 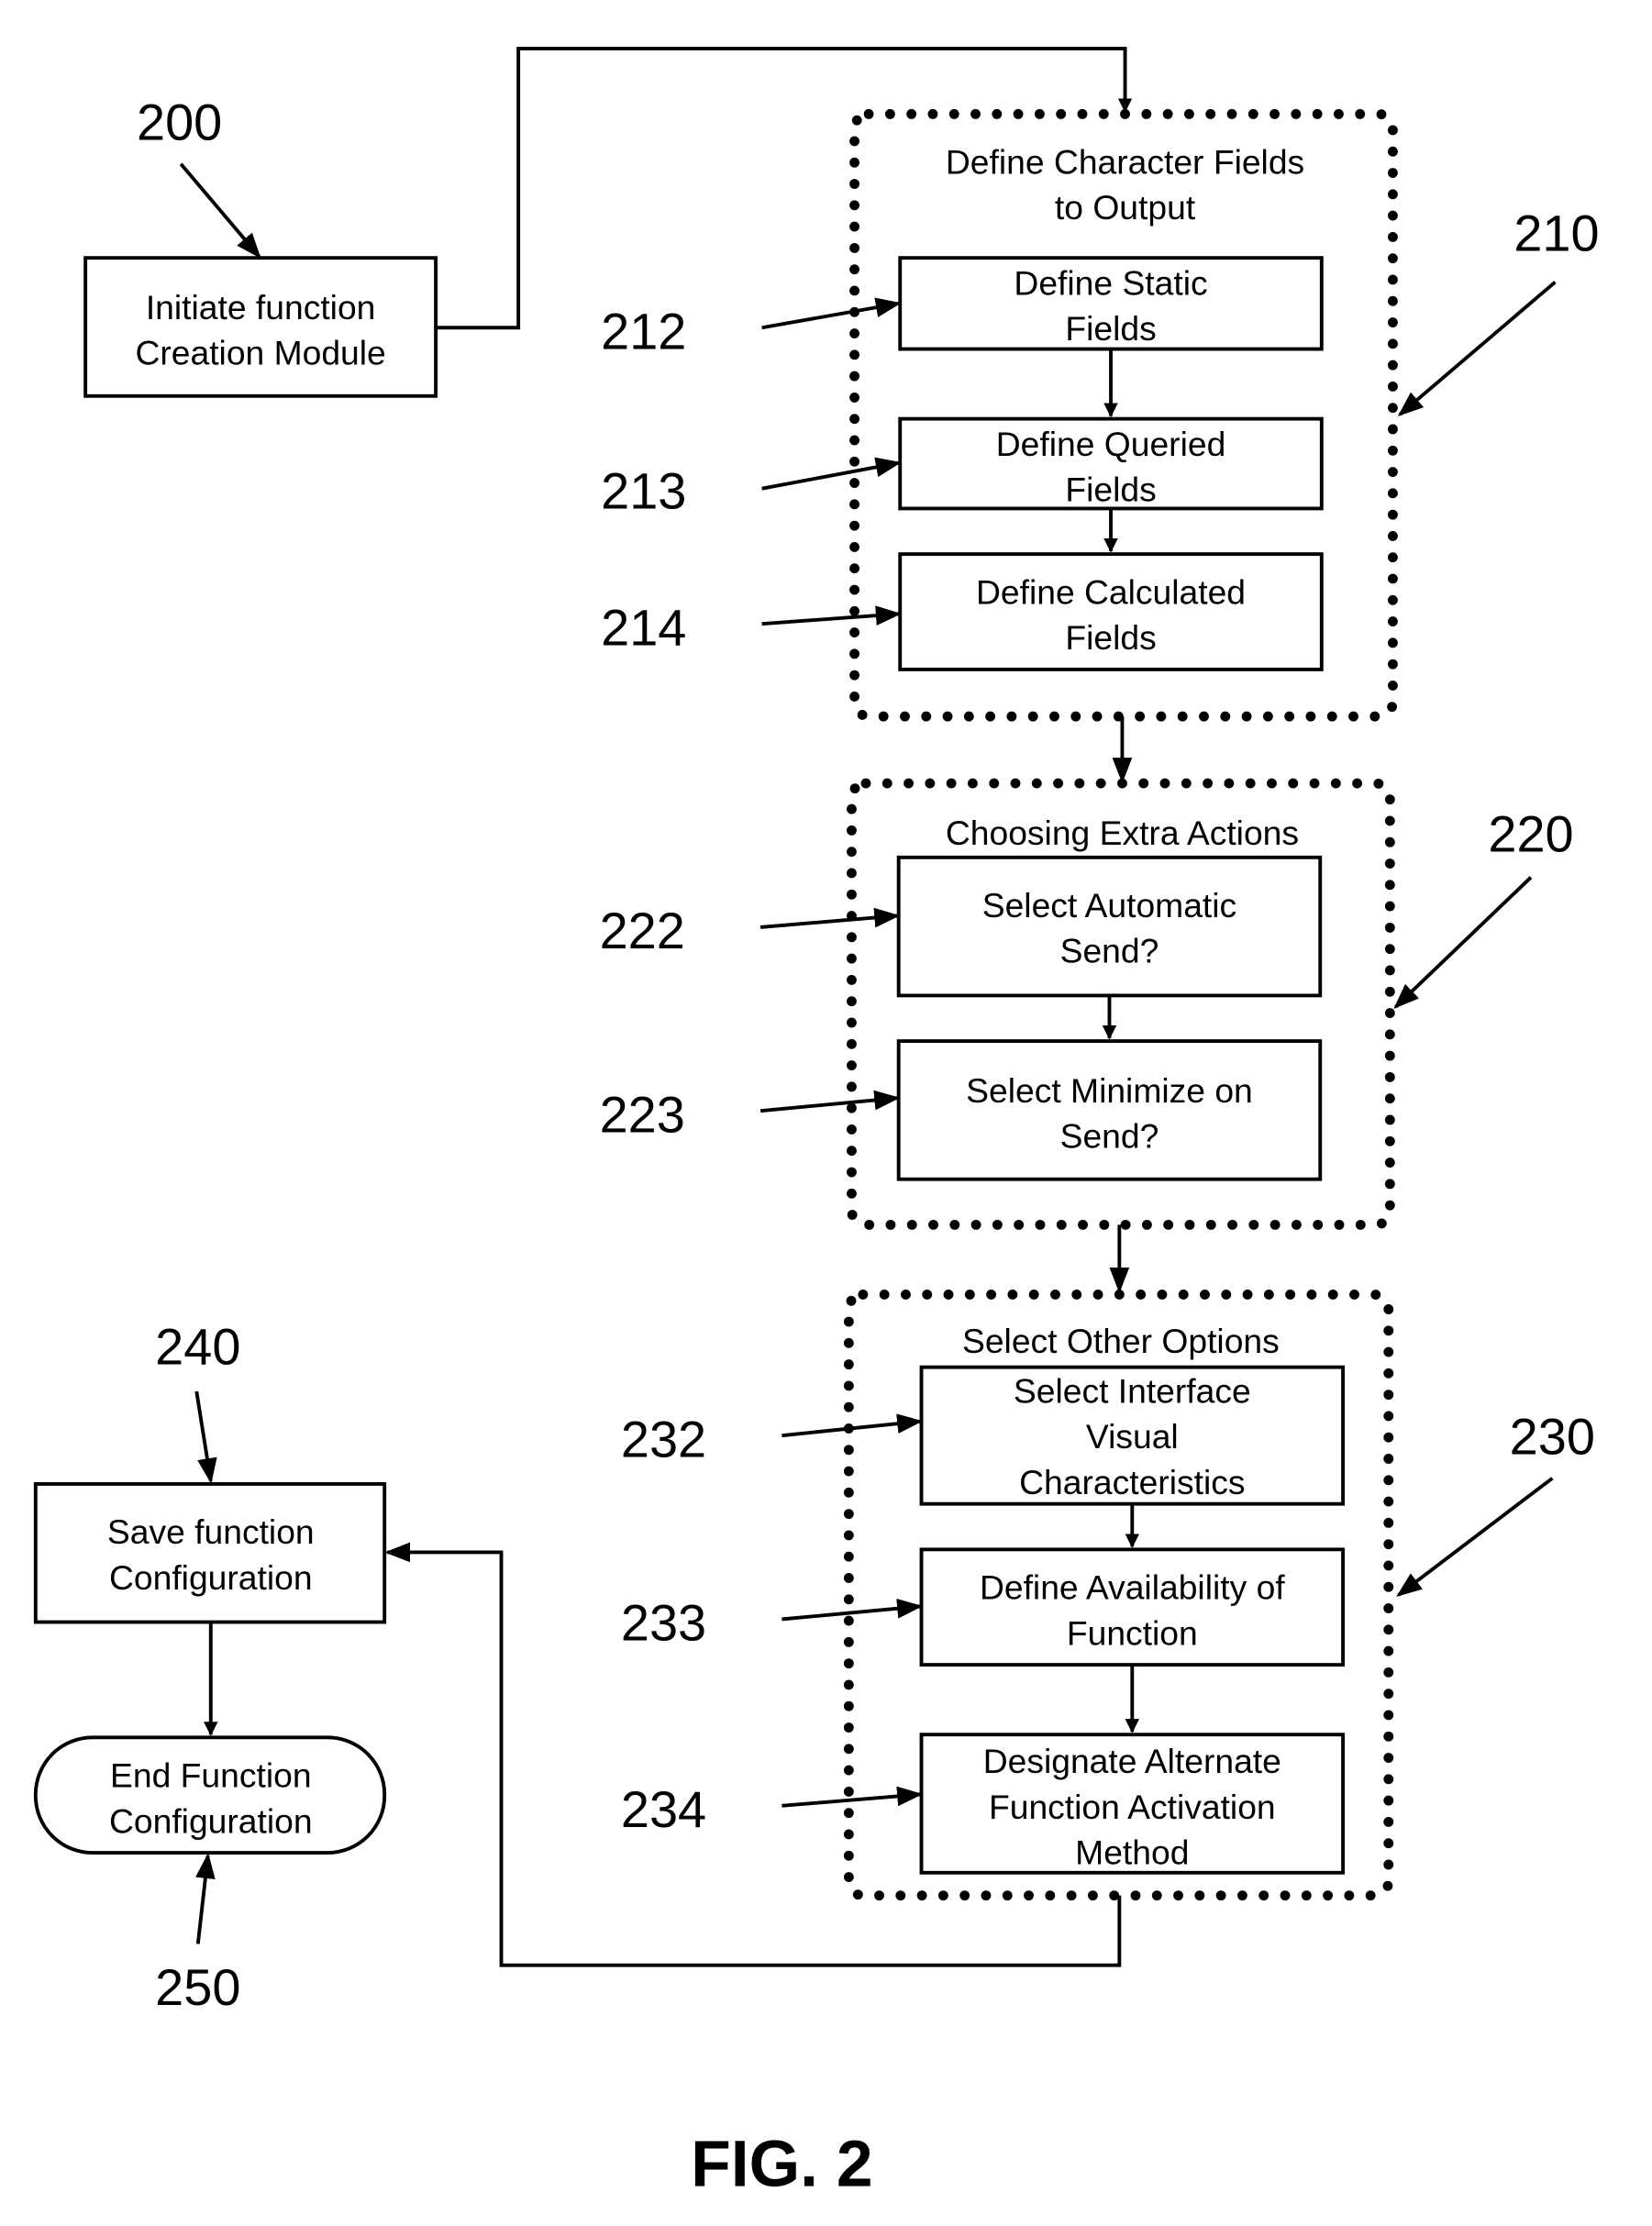 I want to click on node-label: Select Interface, so click(x=1132, y=1390).